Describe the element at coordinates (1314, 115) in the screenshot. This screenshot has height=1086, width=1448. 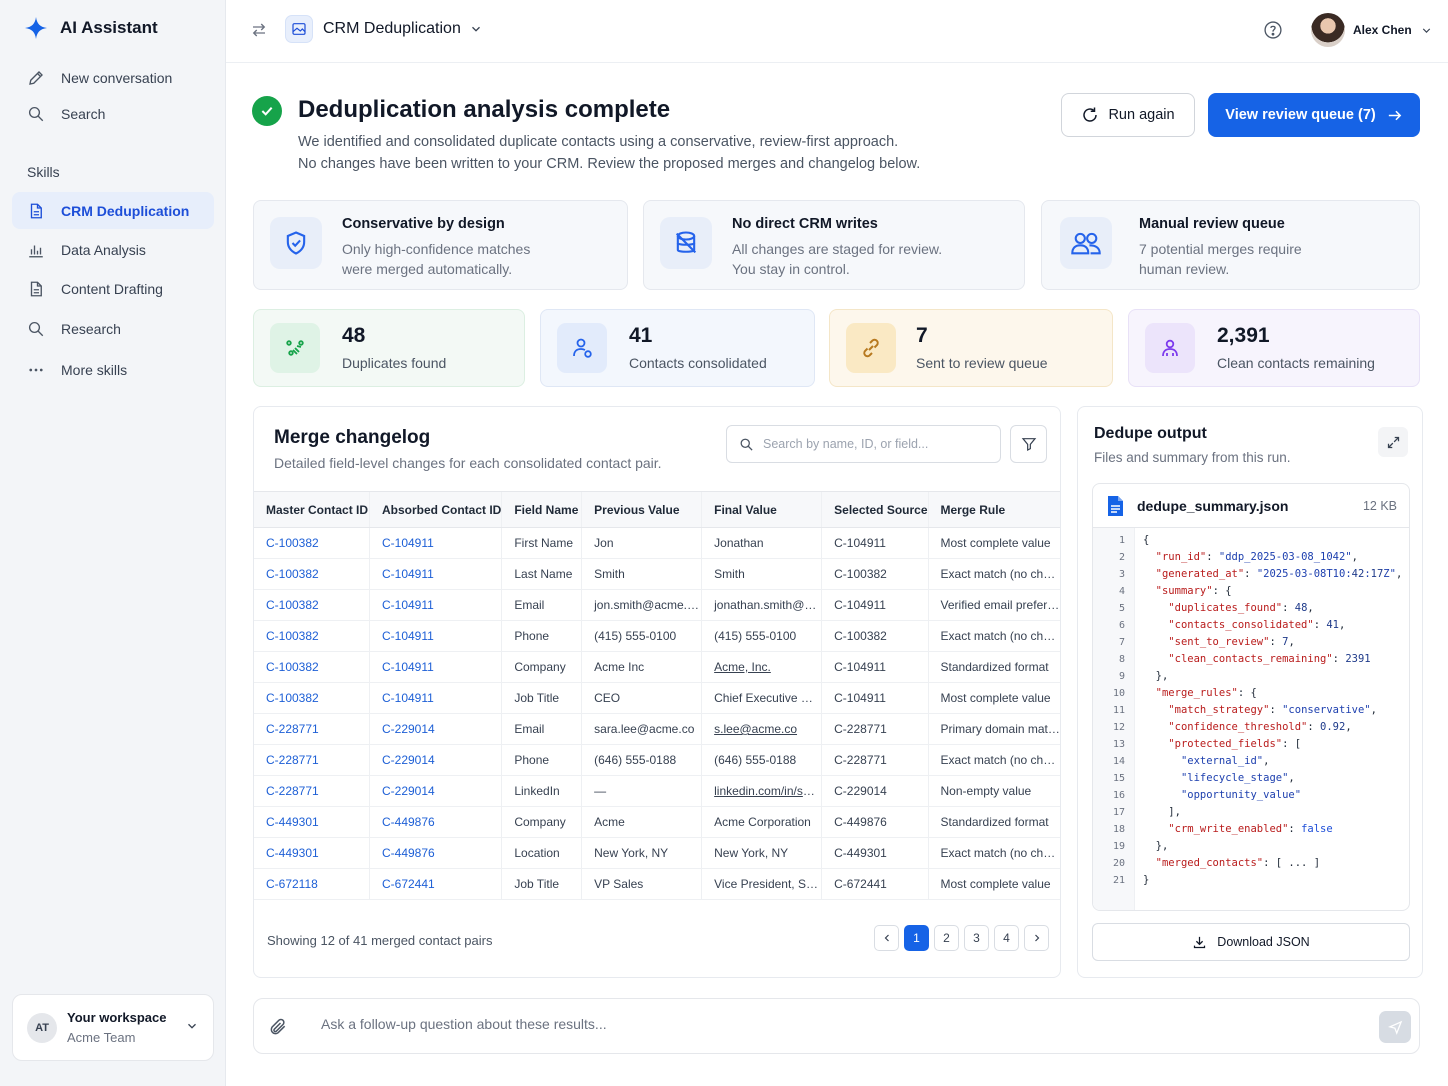
I see `view-review-queue-button: View review queue (7)` at that location.